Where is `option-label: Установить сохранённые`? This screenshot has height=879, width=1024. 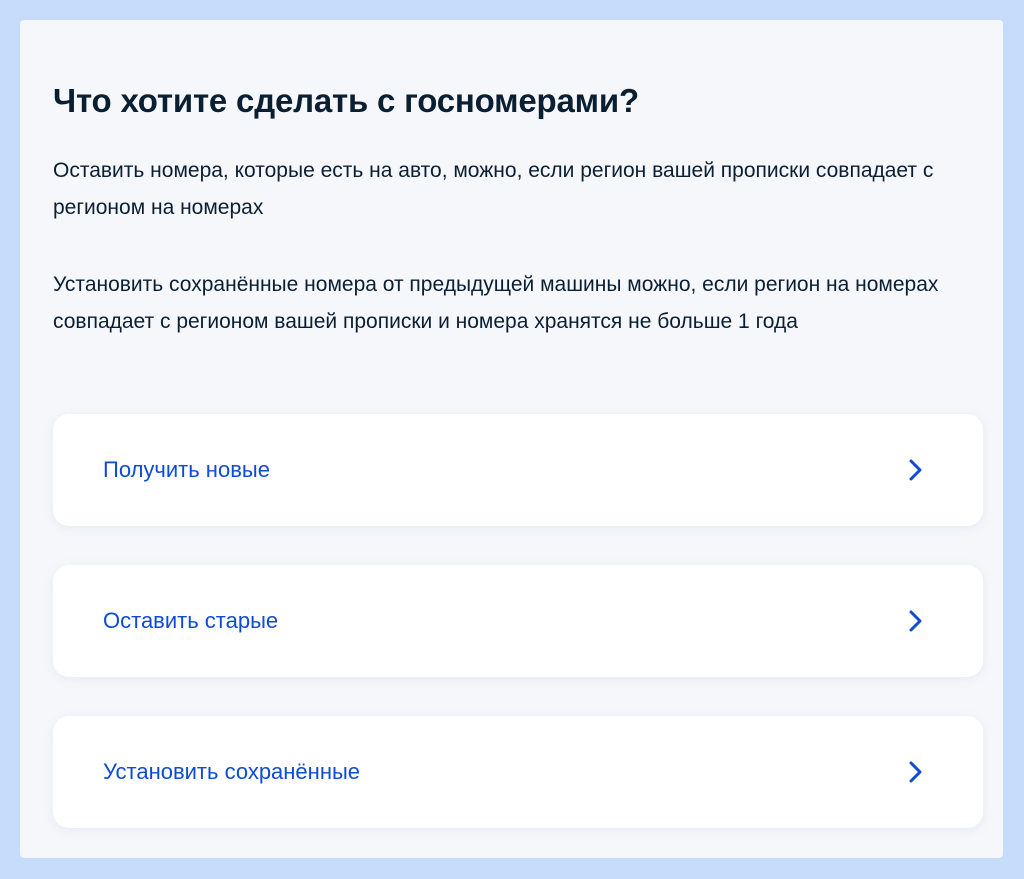 option-label: Установить сохранённые is located at coordinates (232, 771).